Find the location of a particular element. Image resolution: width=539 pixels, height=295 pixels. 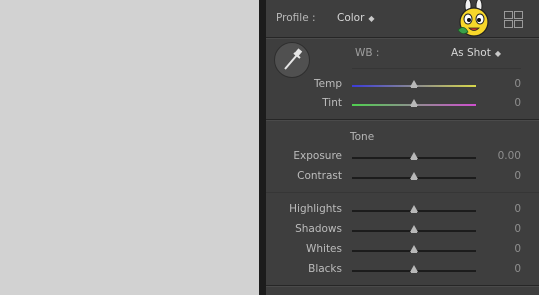

wb-selector-button is located at coordinates (292, 60).